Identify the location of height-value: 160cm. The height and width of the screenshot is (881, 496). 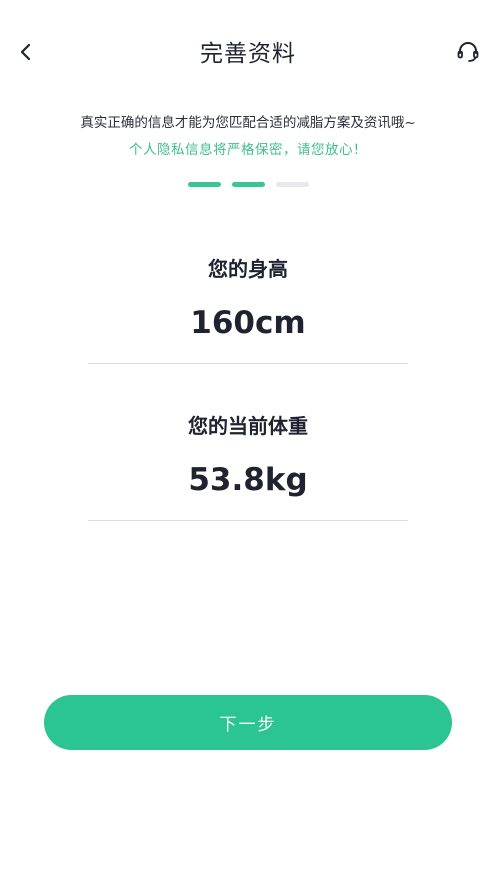
(248, 323).